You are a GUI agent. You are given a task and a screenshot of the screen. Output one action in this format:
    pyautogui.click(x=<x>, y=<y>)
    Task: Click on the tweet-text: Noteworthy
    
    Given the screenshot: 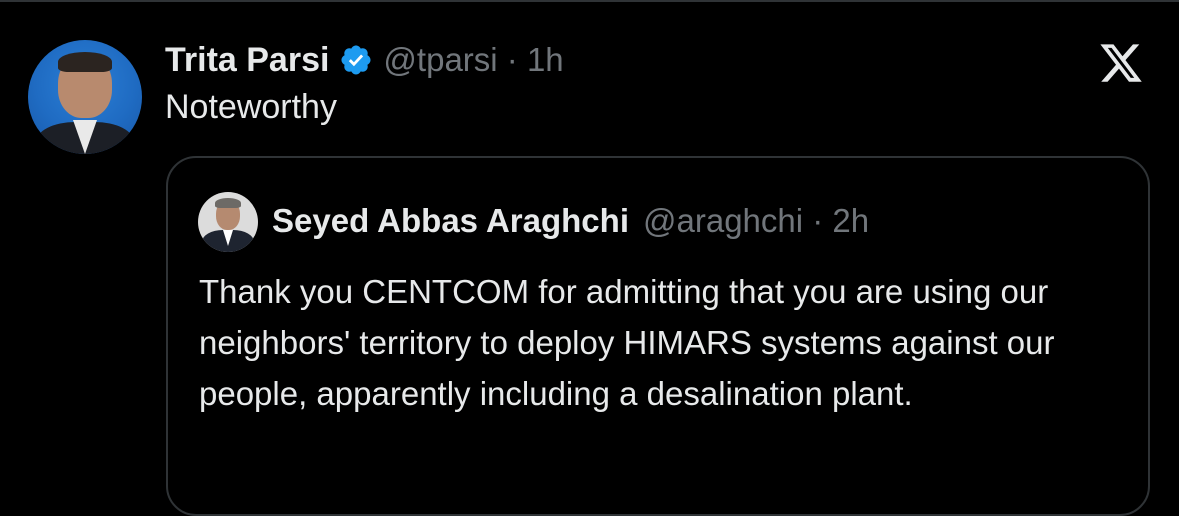 What is the action you would take?
    pyautogui.click(x=251, y=107)
    